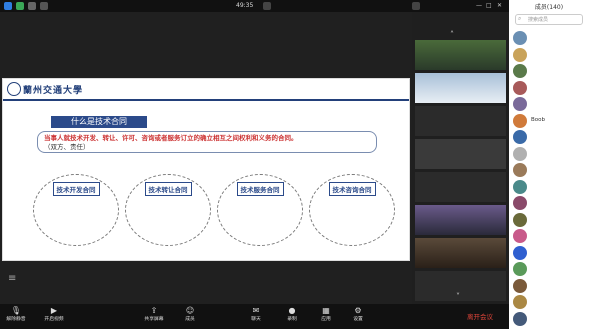 This screenshot has height=329, width=589. Describe the element at coordinates (16, 317) in the screenshot. I see `unmute-button: 🎙 解除静音` at that location.